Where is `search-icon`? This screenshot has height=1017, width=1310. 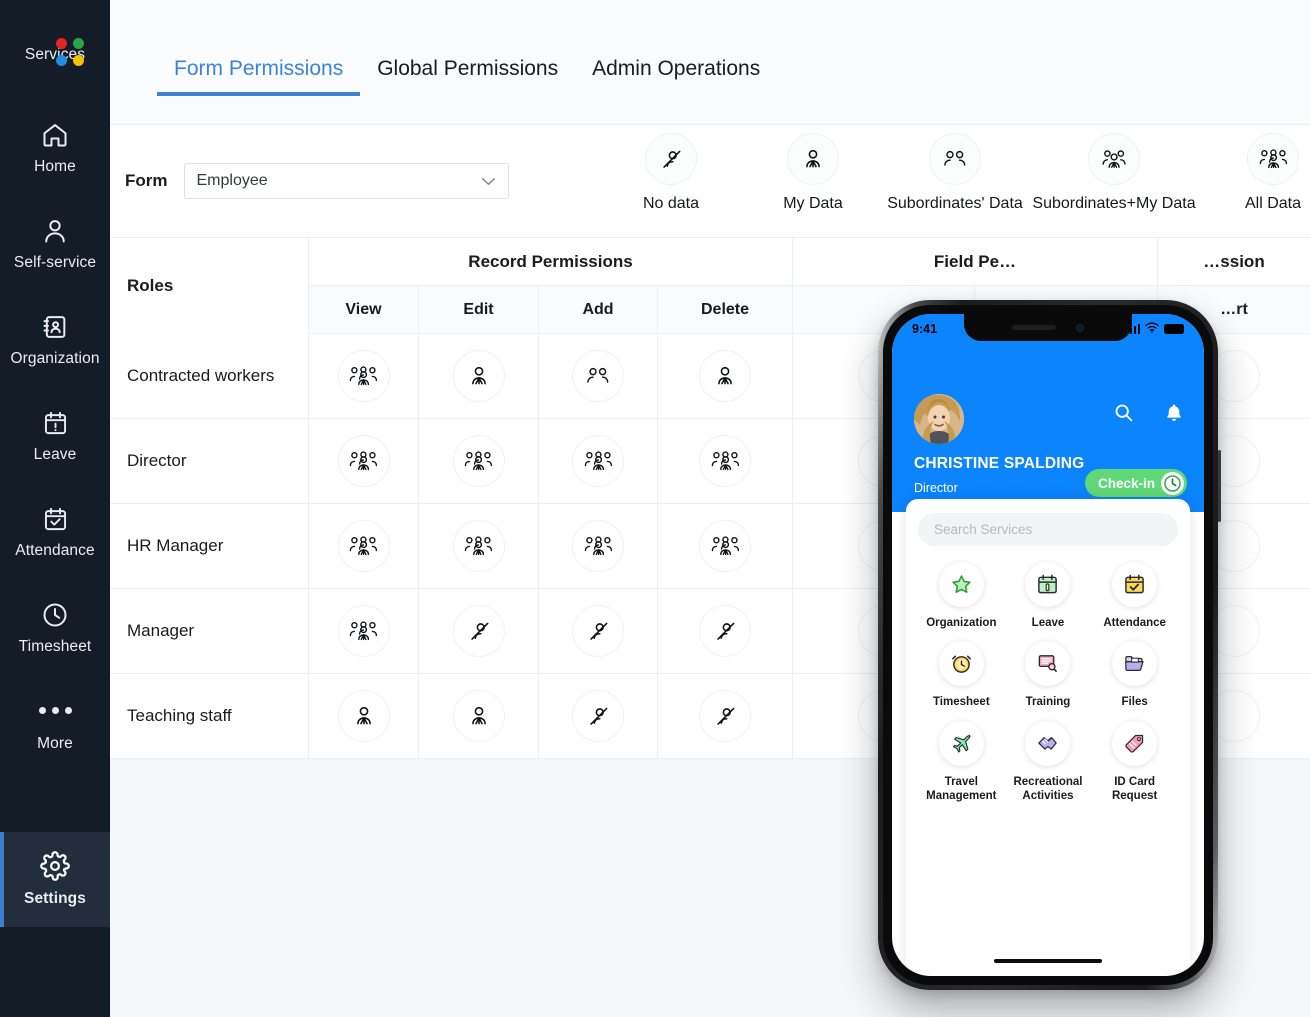
search-icon is located at coordinates (1123, 415).